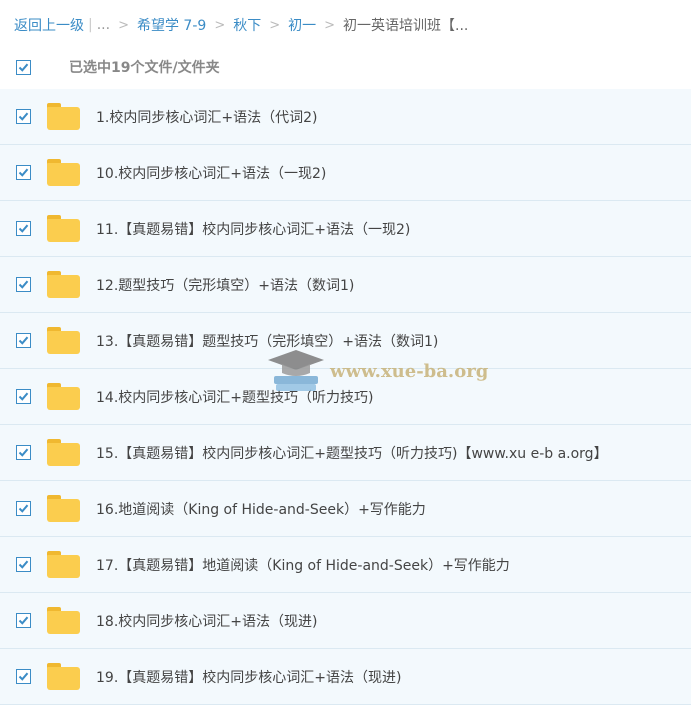 The image size is (691, 705). Describe the element at coordinates (225, 285) in the screenshot. I see `file-name: 12.题型技巧（完形填空）+语法（数词1)` at that location.